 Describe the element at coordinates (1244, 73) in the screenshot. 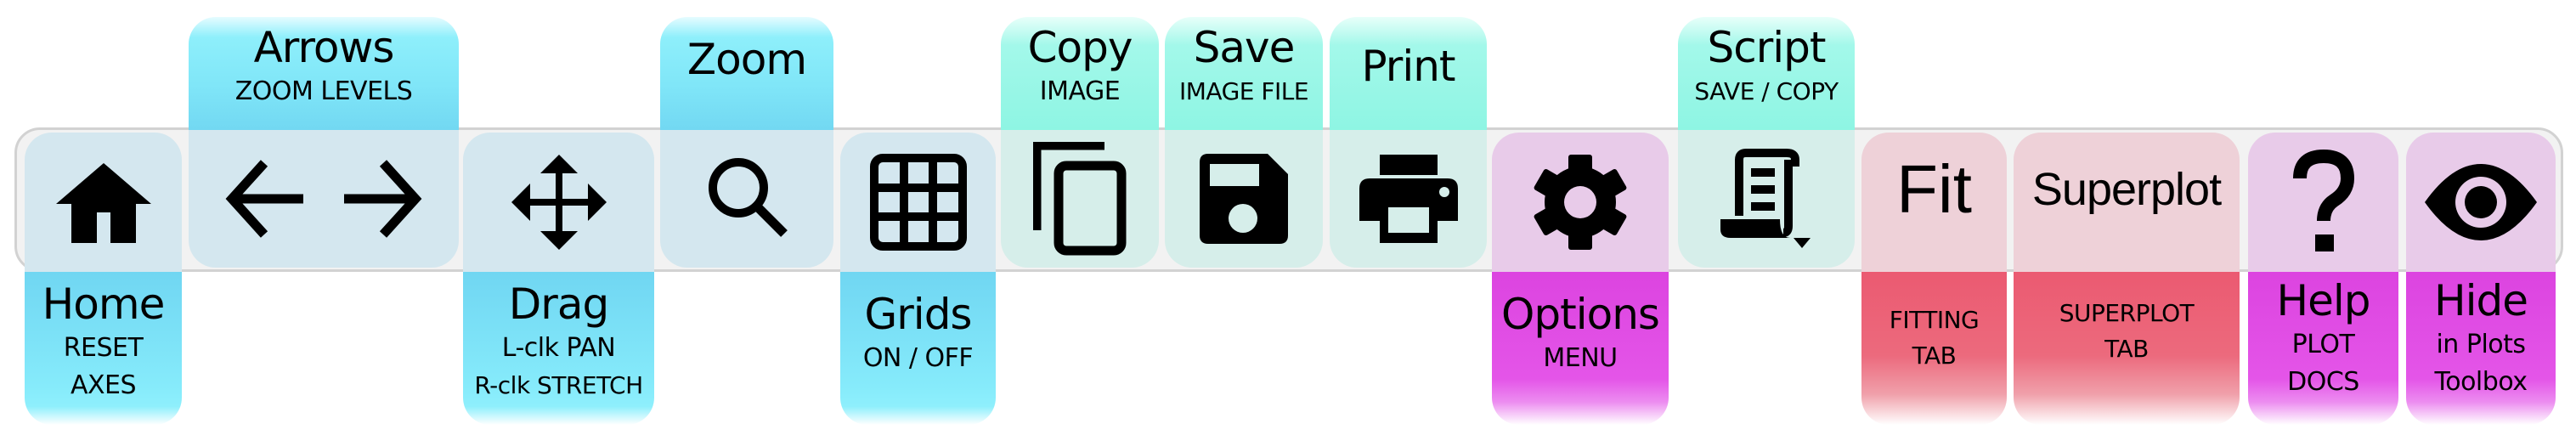

I see `save-label: Save IMAGE FILE` at that location.